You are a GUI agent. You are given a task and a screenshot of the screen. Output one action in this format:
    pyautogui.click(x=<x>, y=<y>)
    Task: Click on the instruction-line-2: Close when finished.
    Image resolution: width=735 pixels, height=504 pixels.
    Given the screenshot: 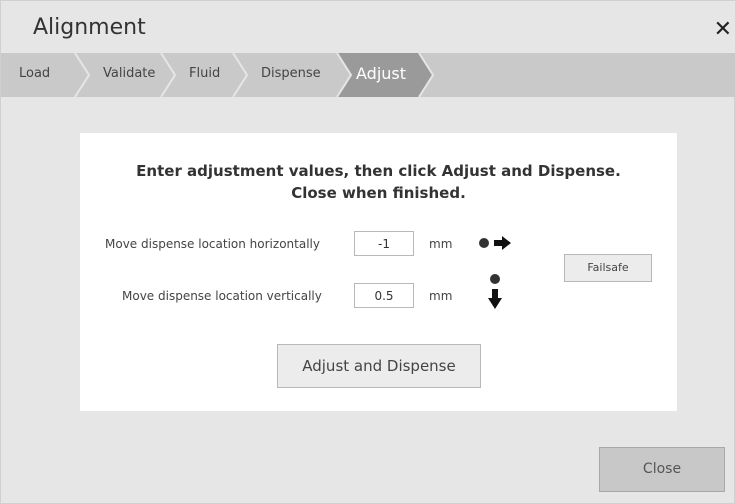 What is the action you would take?
    pyautogui.click(x=378, y=193)
    